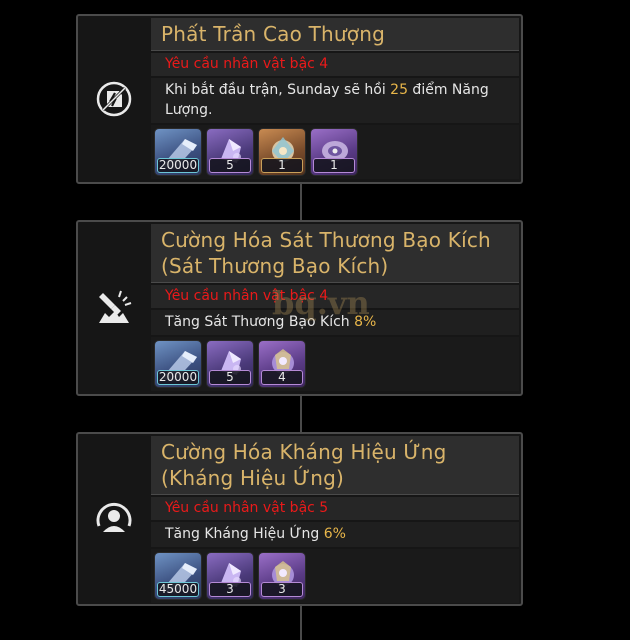 Image resolution: width=630 pixels, height=640 pixels. I want to click on trace-description: Tăng Sát Thương Bạo Kích 8%, so click(335, 322).